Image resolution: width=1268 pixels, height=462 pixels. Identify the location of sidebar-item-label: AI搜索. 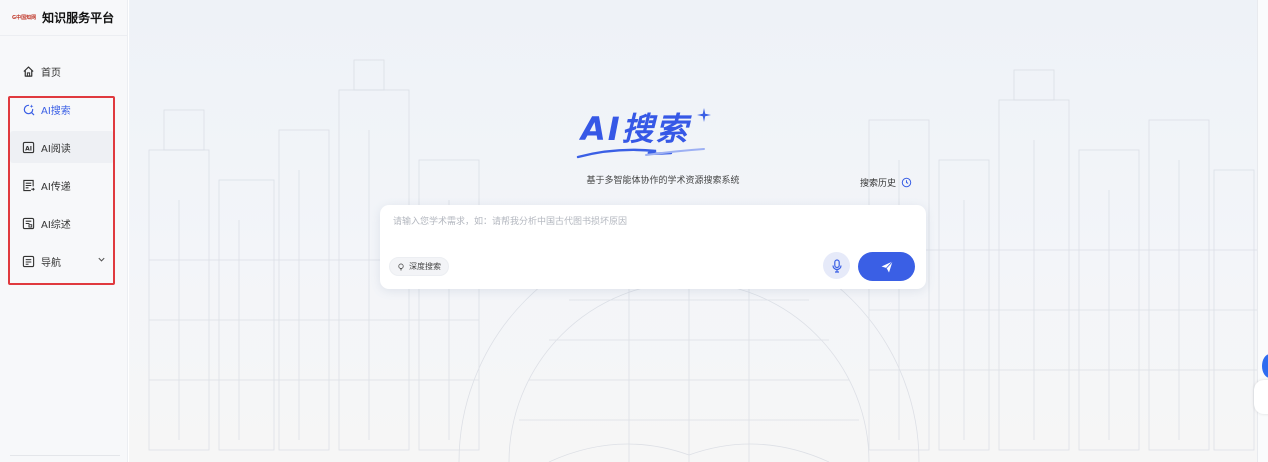
(56, 111).